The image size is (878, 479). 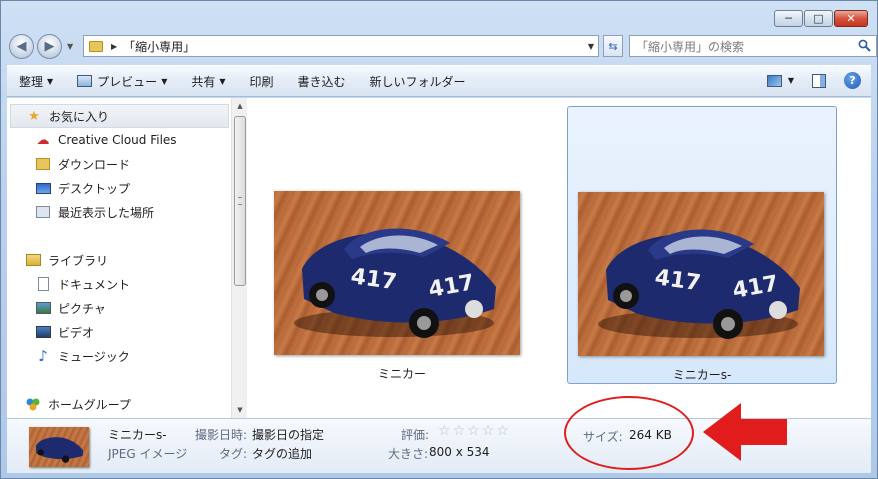 What do you see at coordinates (148, 454) in the screenshot?
I see `details-file-type: JPEG イメージ` at bounding box center [148, 454].